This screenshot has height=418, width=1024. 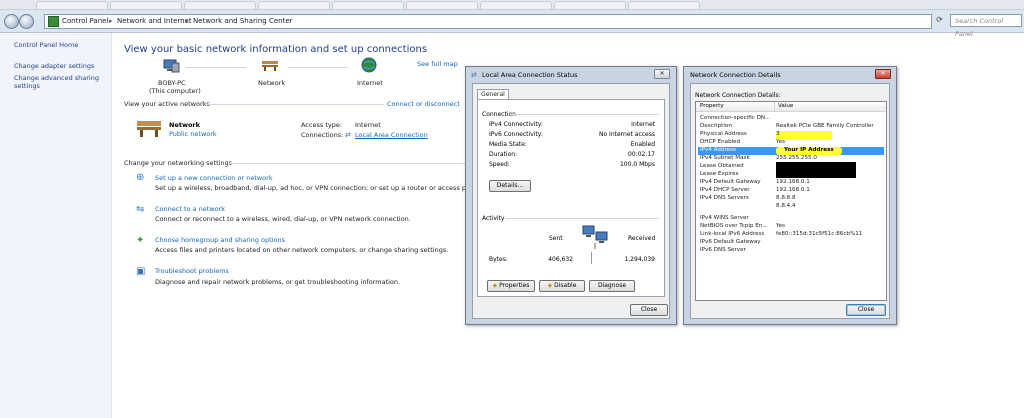 I want to click on change-advanced-sharing-link-cont: settings, so click(x=27, y=86).